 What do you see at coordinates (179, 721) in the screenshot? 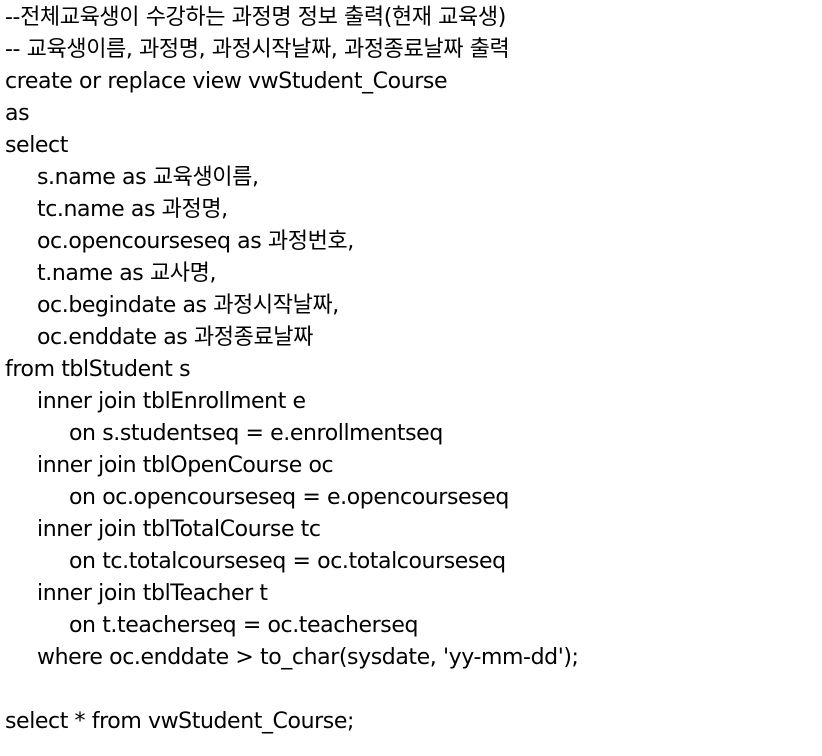
I see `code-line: select * from vwStudent_Course;` at bounding box center [179, 721].